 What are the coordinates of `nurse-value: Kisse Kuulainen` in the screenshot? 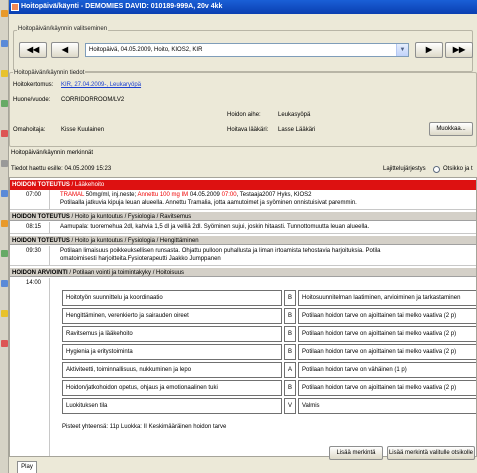 It's located at (83, 130).